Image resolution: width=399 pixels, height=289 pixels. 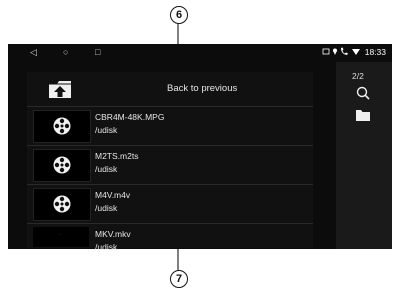 I want to click on back-to-previous-row: Back to previous, so click(x=170, y=89).